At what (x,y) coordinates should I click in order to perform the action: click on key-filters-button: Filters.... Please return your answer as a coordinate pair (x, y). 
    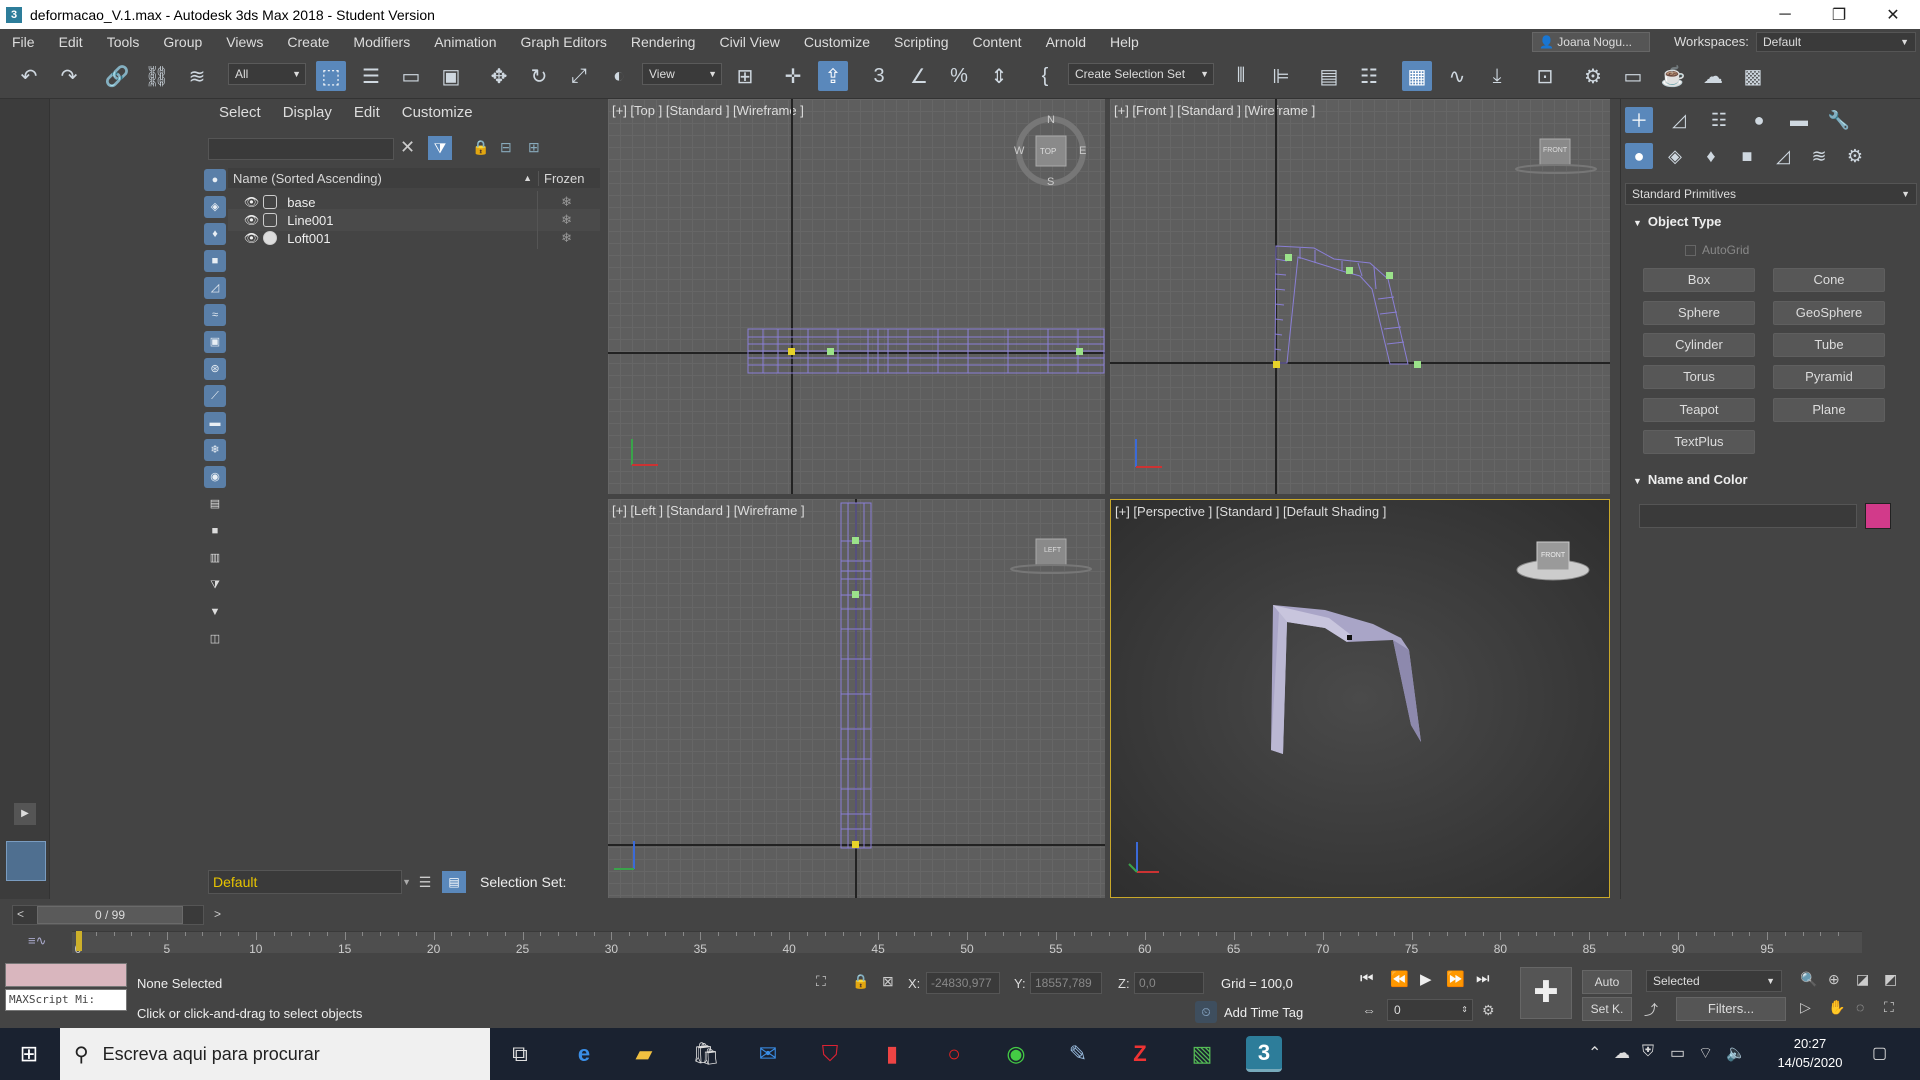
    Looking at the image, I should click on (1731, 1009).